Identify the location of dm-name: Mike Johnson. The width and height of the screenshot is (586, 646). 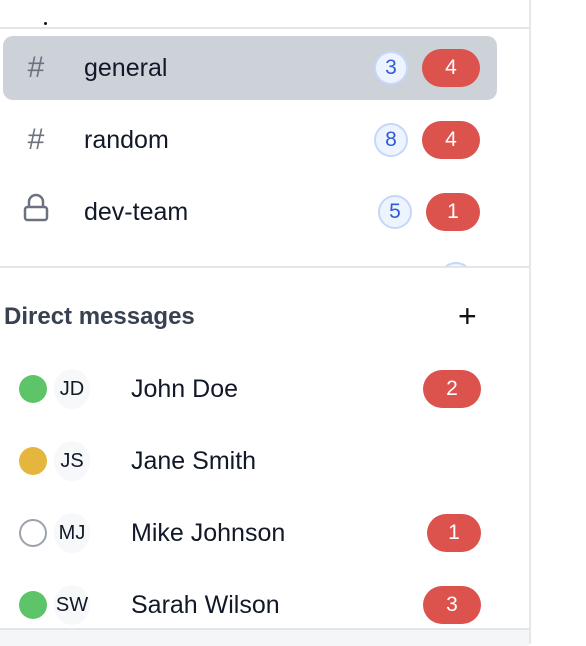
(208, 532).